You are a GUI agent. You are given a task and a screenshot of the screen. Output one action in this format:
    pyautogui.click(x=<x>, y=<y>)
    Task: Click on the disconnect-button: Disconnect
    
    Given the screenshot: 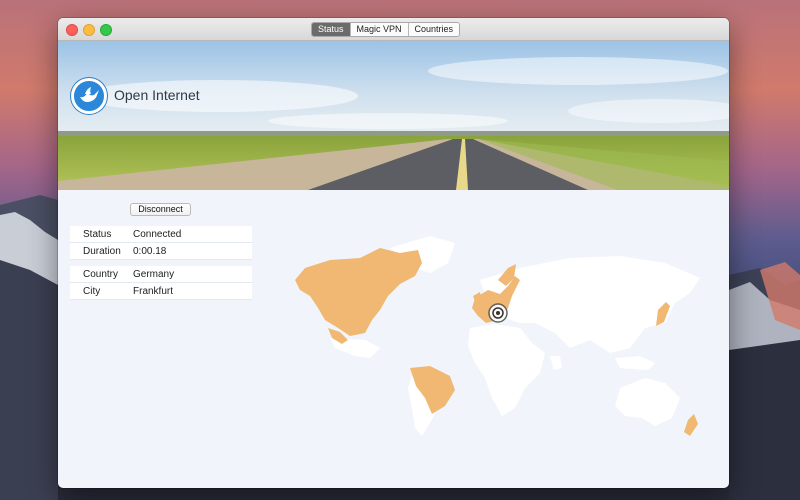 What is the action you would take?
    pyautogui.click(x=160, y=209)
    